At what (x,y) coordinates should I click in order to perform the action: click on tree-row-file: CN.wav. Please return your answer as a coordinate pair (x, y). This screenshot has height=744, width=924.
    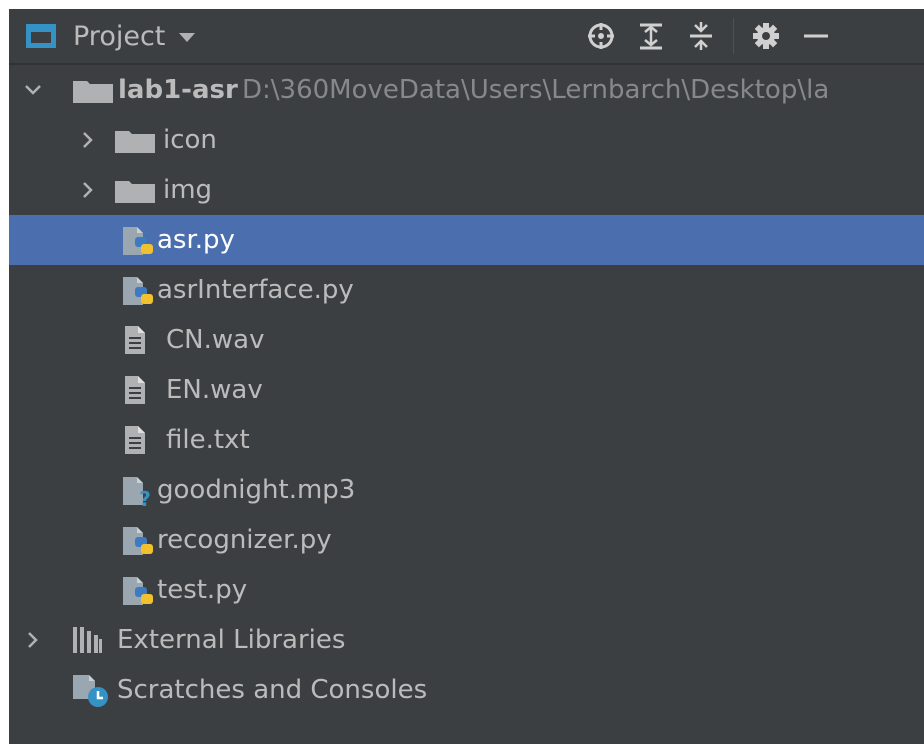
    Looking at the image, I should click on (466, 340).